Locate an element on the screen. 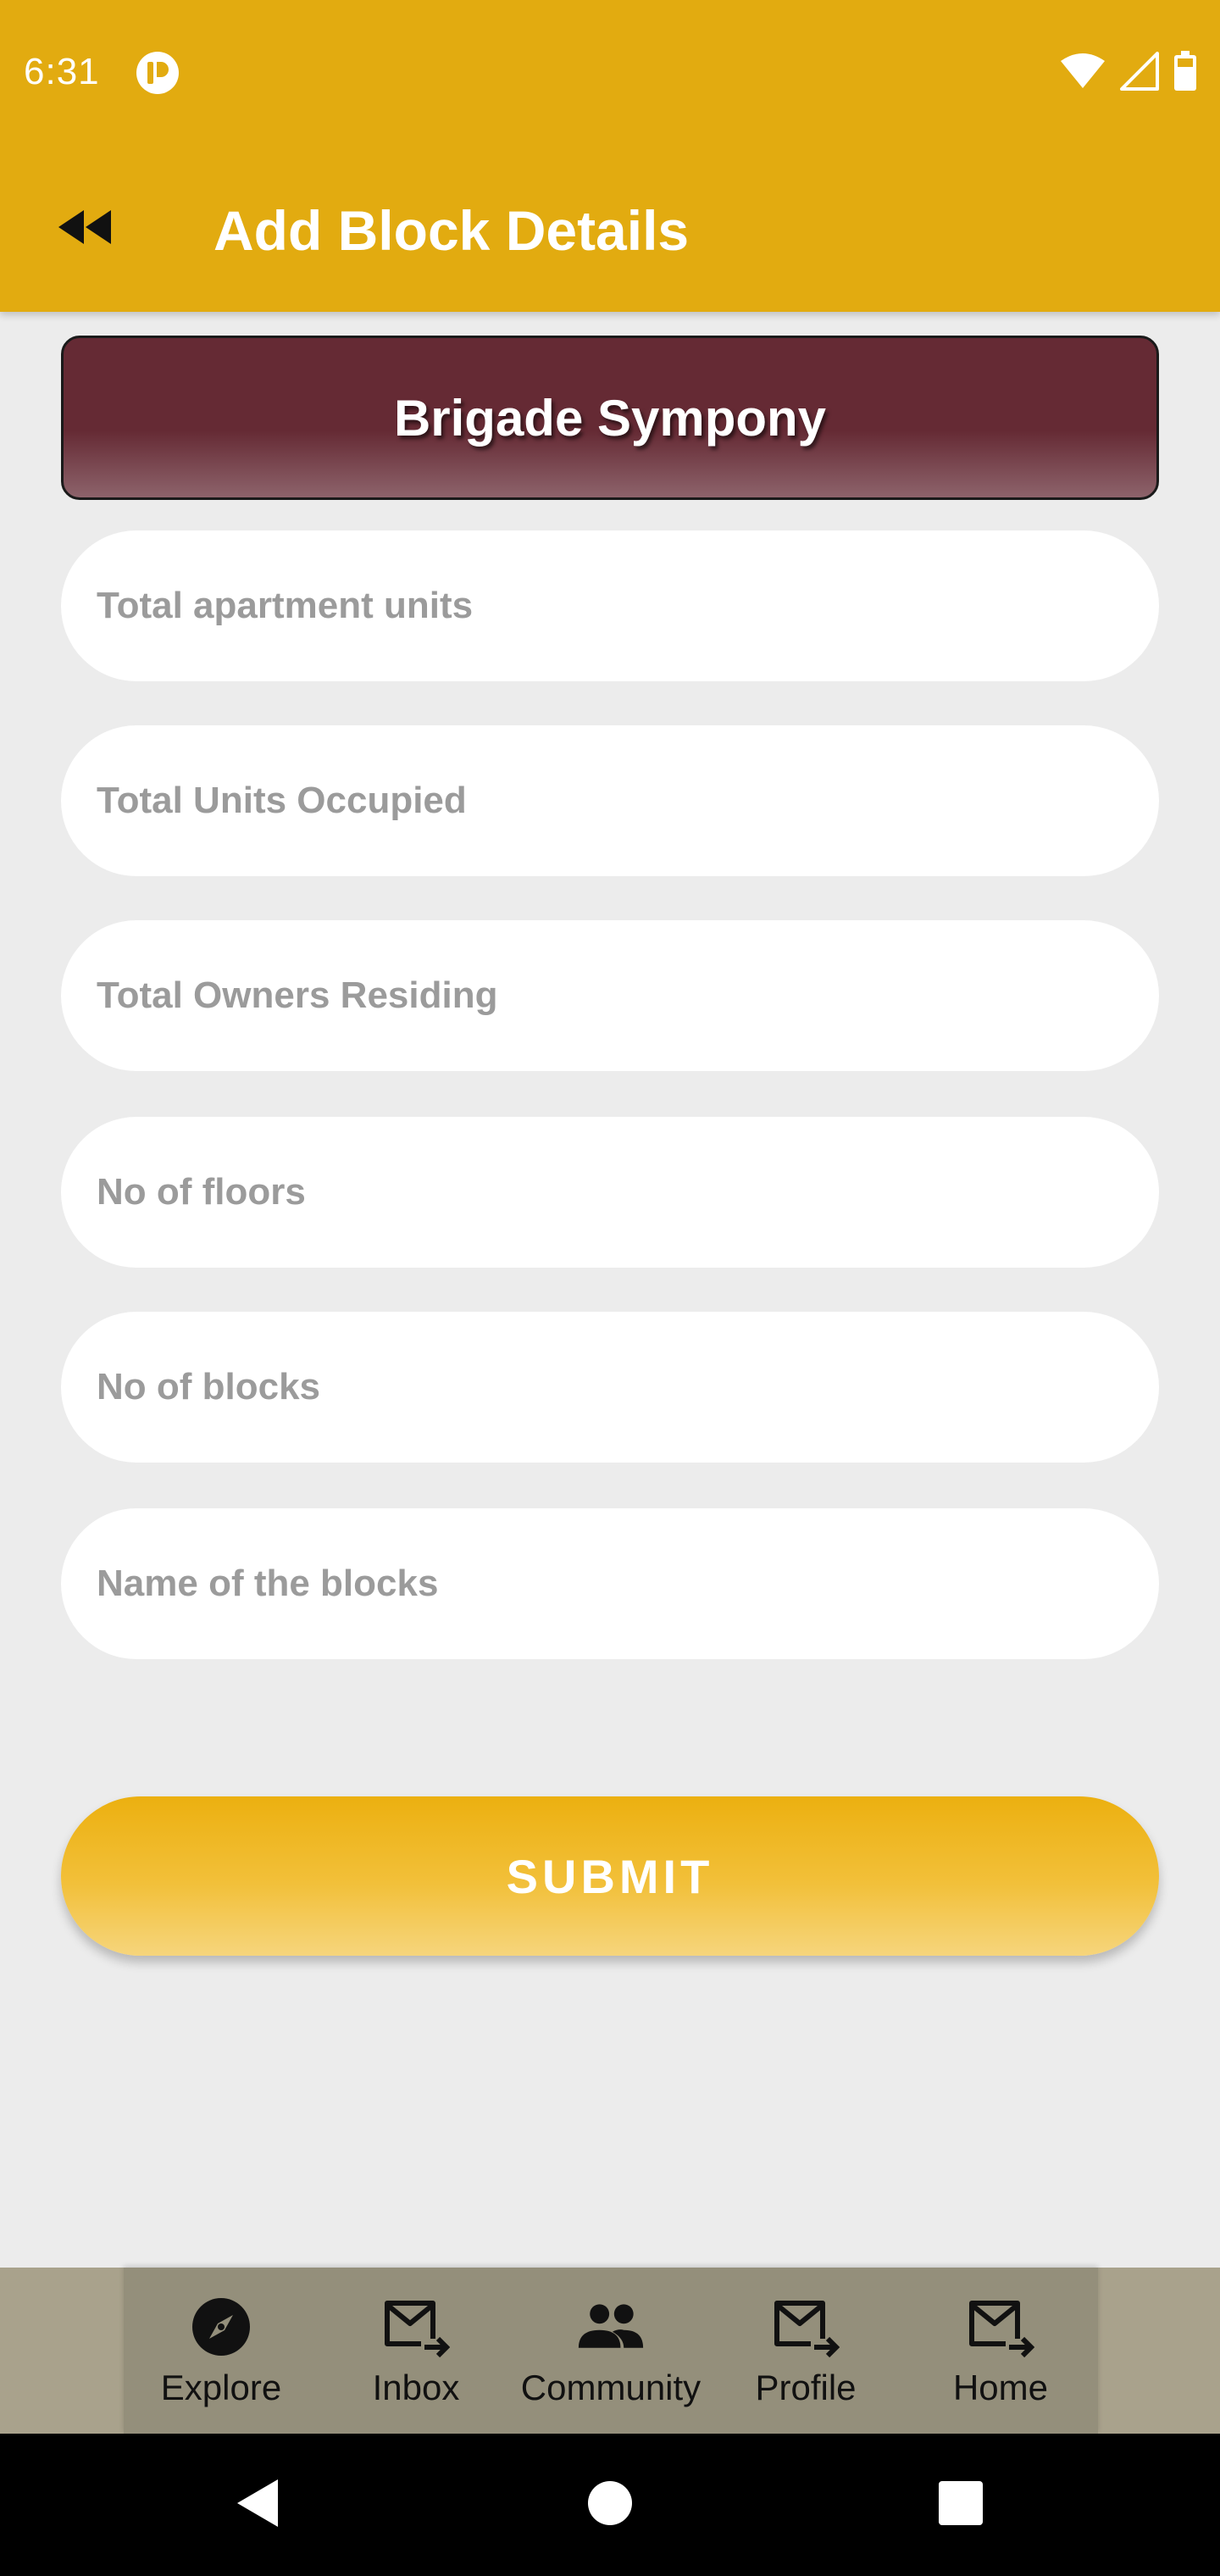 The image size is (1220, 2576). compass-icon is located at coordinates (221, 2327).